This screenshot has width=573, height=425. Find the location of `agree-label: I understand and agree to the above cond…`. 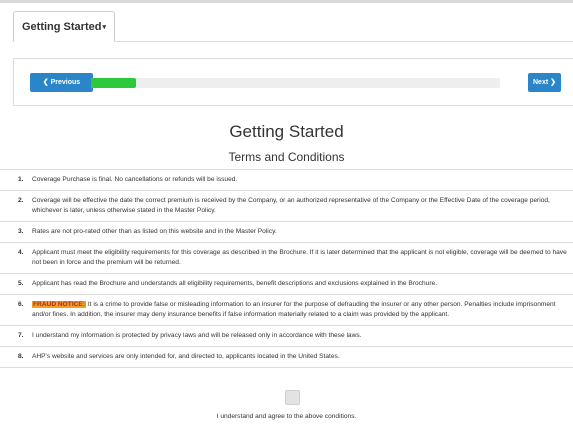

agree-label: I understand and agree to the above cond… is located at coordinates (286, 416).